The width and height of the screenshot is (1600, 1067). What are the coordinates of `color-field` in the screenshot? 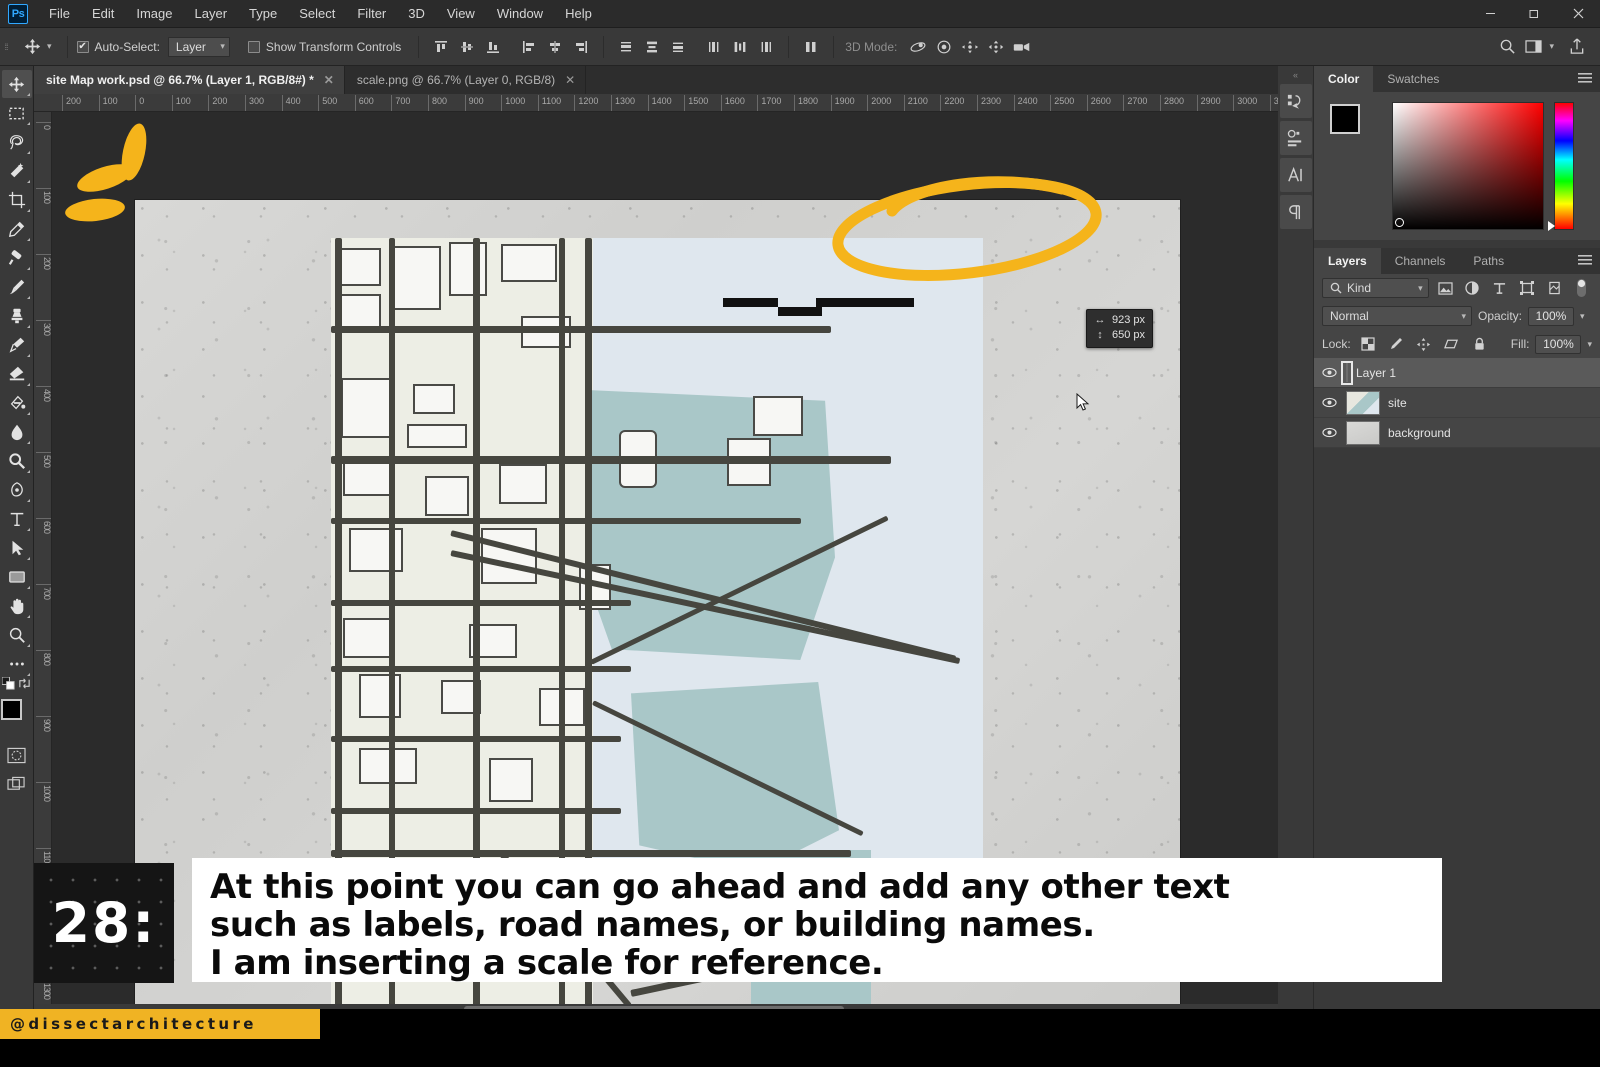 It's located at (1468, 166).